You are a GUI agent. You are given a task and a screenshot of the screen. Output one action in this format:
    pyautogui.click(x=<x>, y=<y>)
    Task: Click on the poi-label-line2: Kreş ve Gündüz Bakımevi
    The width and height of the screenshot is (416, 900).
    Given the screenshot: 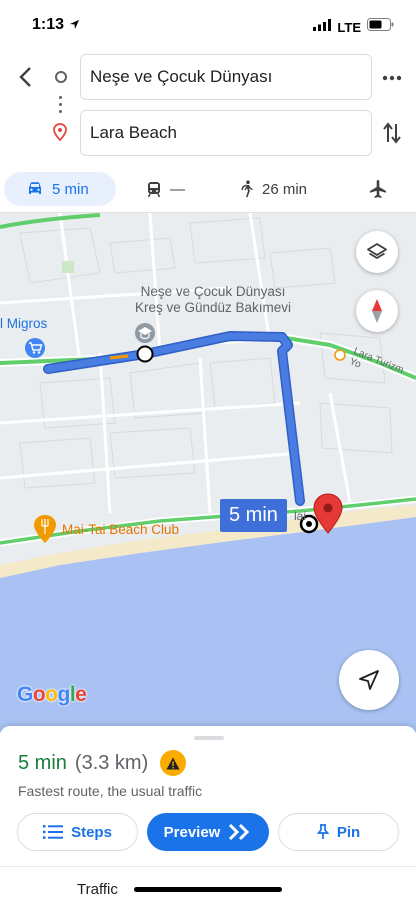 What is the action you would take?
    pyautogui.click(x=213, y=307)
    